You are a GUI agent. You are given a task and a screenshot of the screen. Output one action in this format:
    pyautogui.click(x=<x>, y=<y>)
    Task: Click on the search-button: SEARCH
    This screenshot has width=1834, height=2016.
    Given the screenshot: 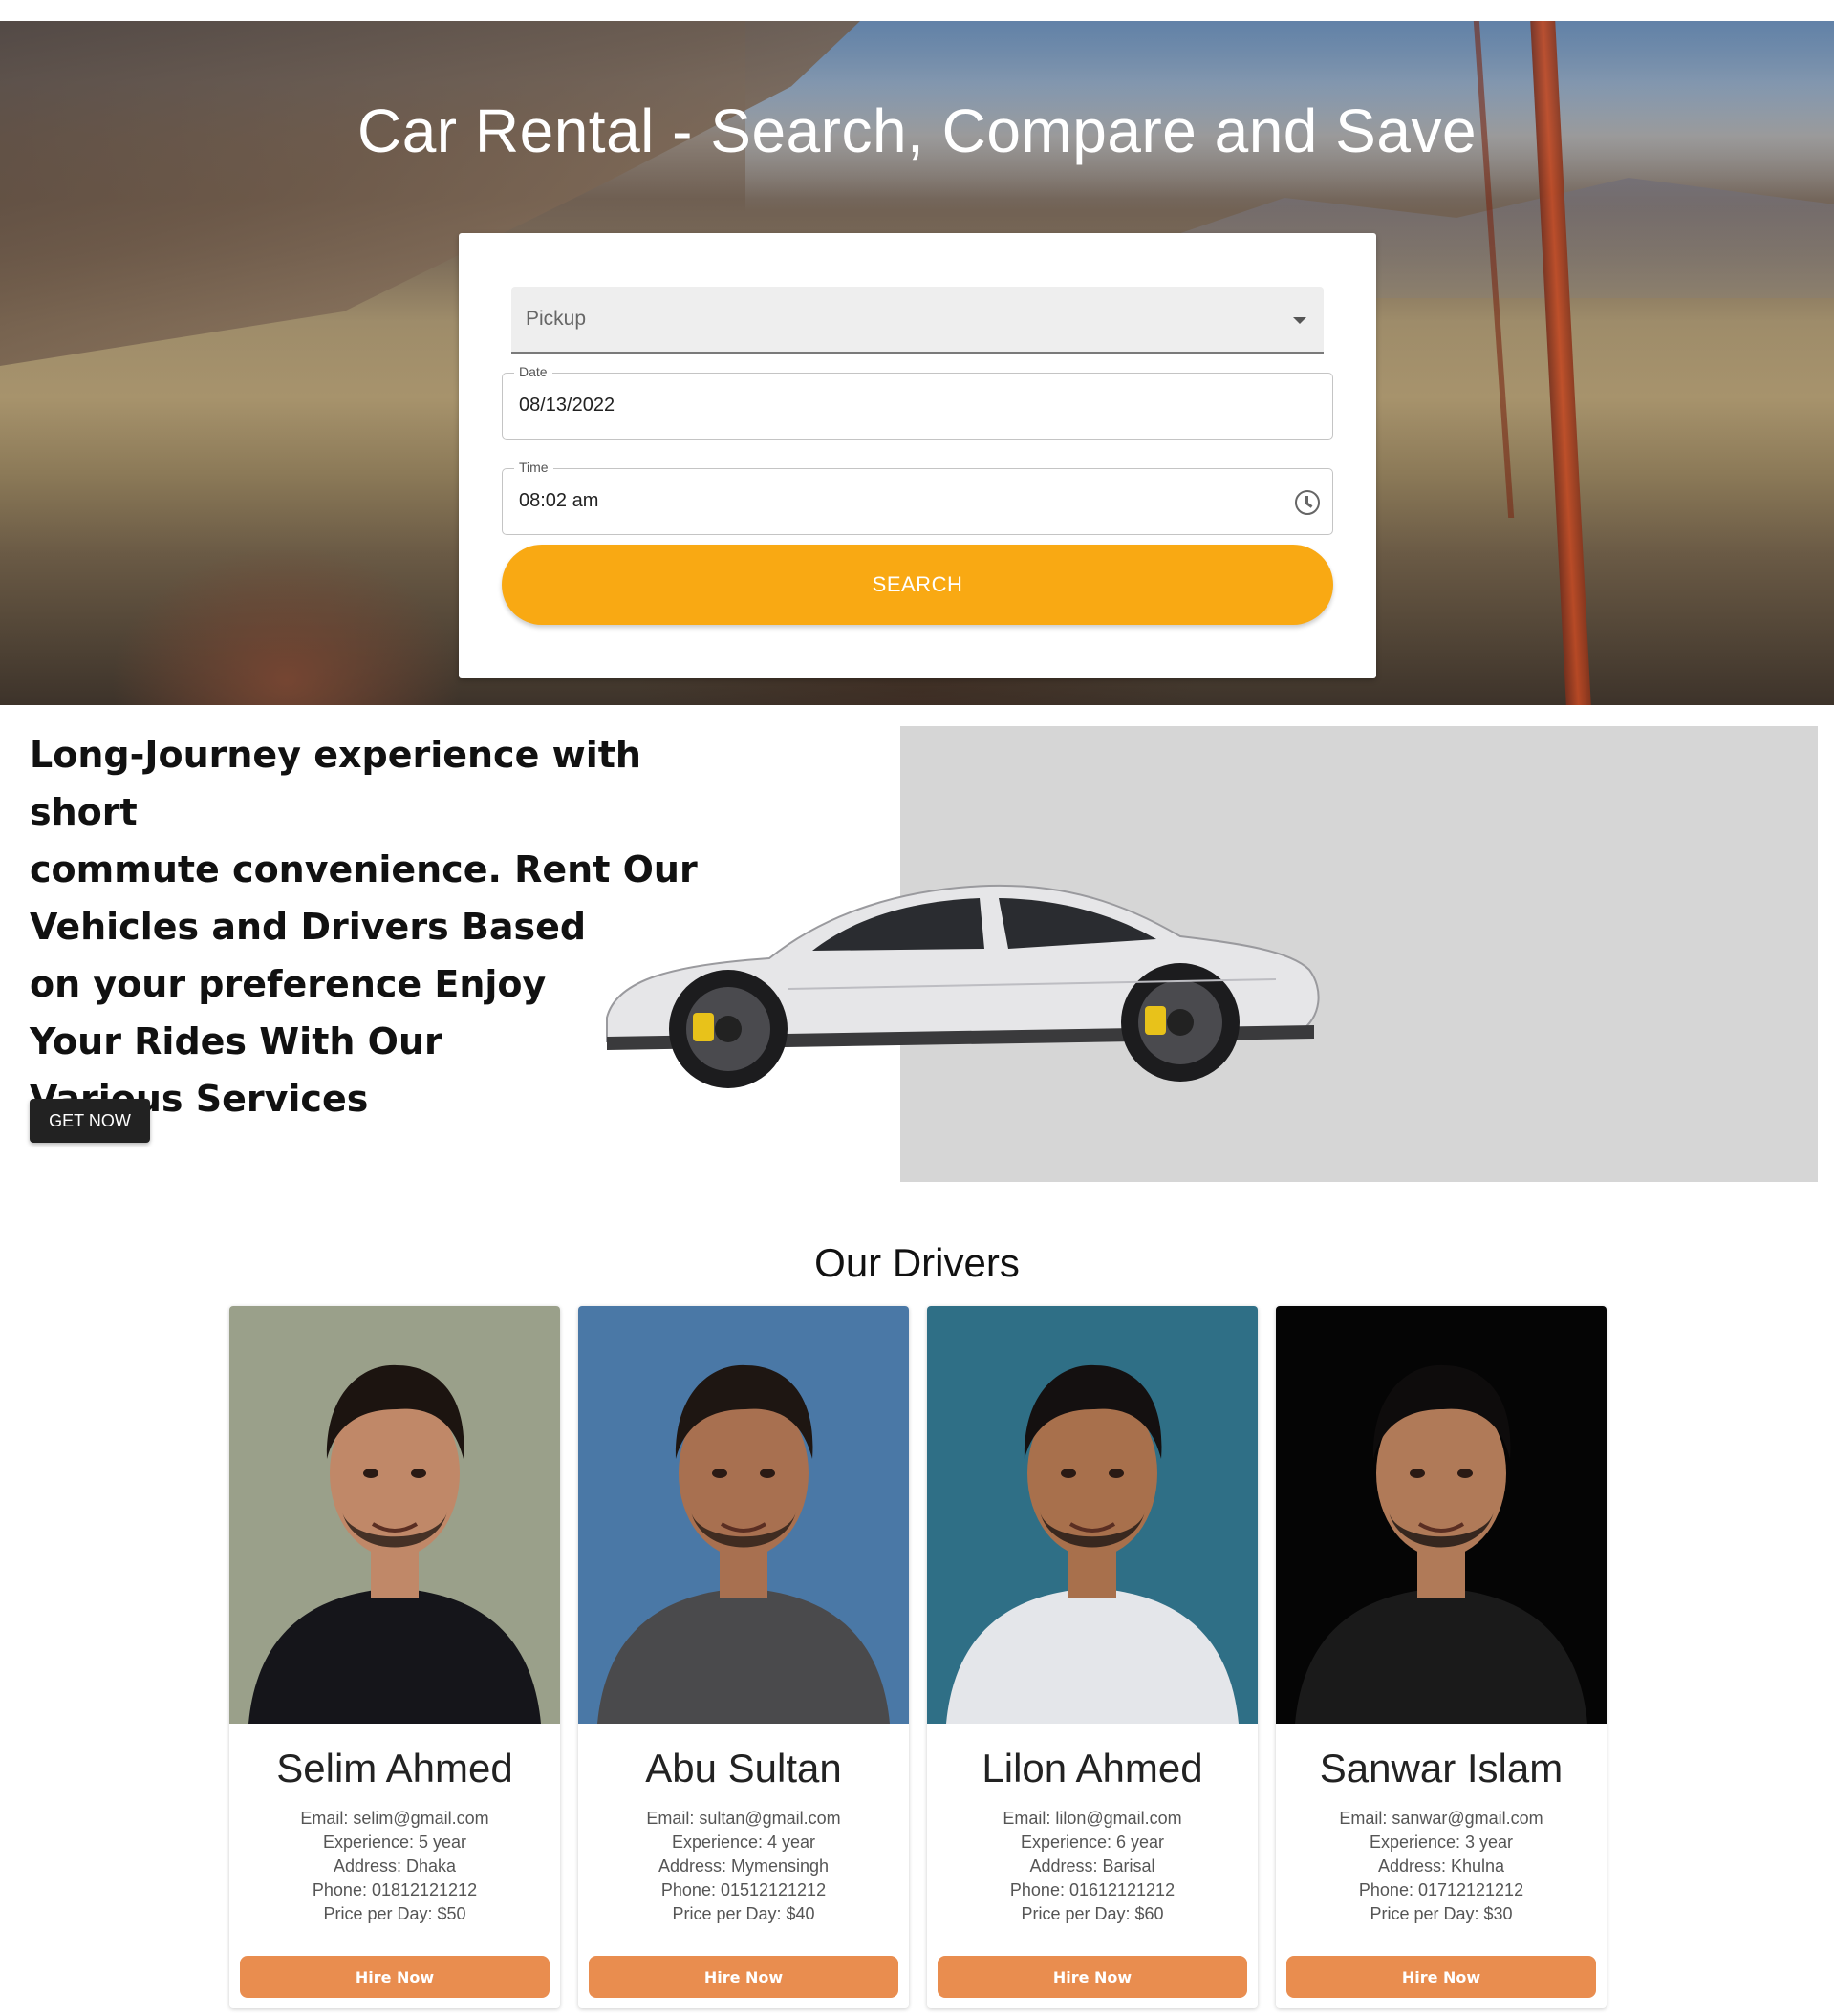 What is the action you would take?
    pyautogui.click(x=918, y=585)
    